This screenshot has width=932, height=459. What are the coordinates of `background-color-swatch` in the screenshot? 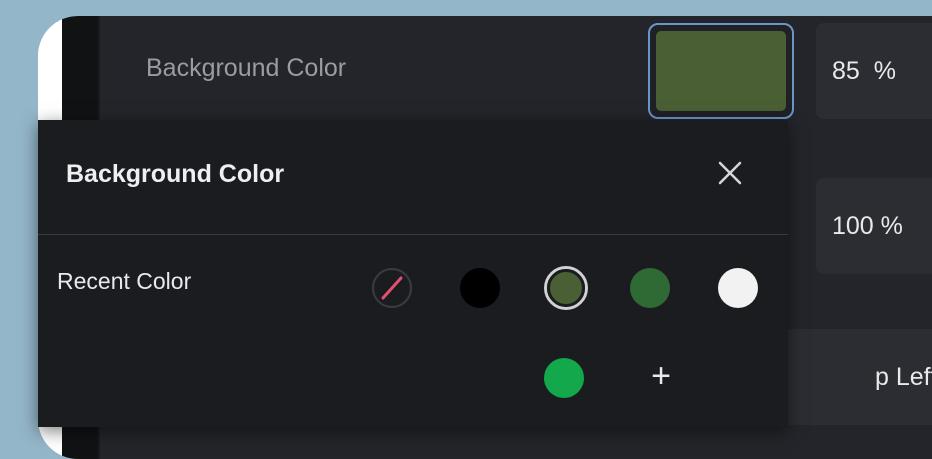 It's located at (721, 71).